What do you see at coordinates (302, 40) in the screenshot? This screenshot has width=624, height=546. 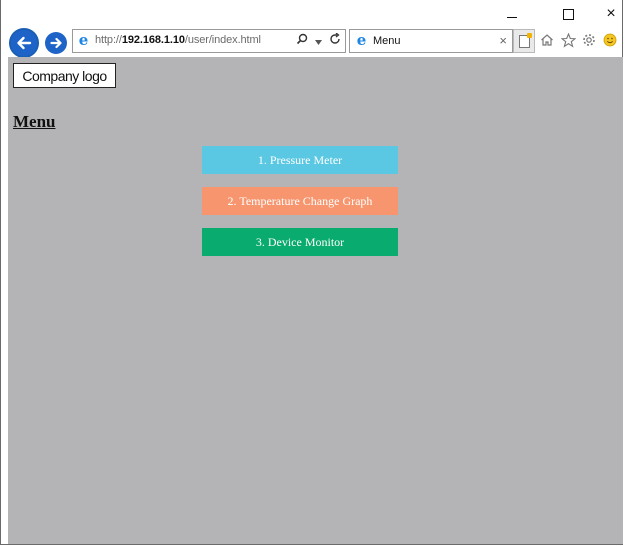 I see `search-icon` at bounding box center [302, 40].